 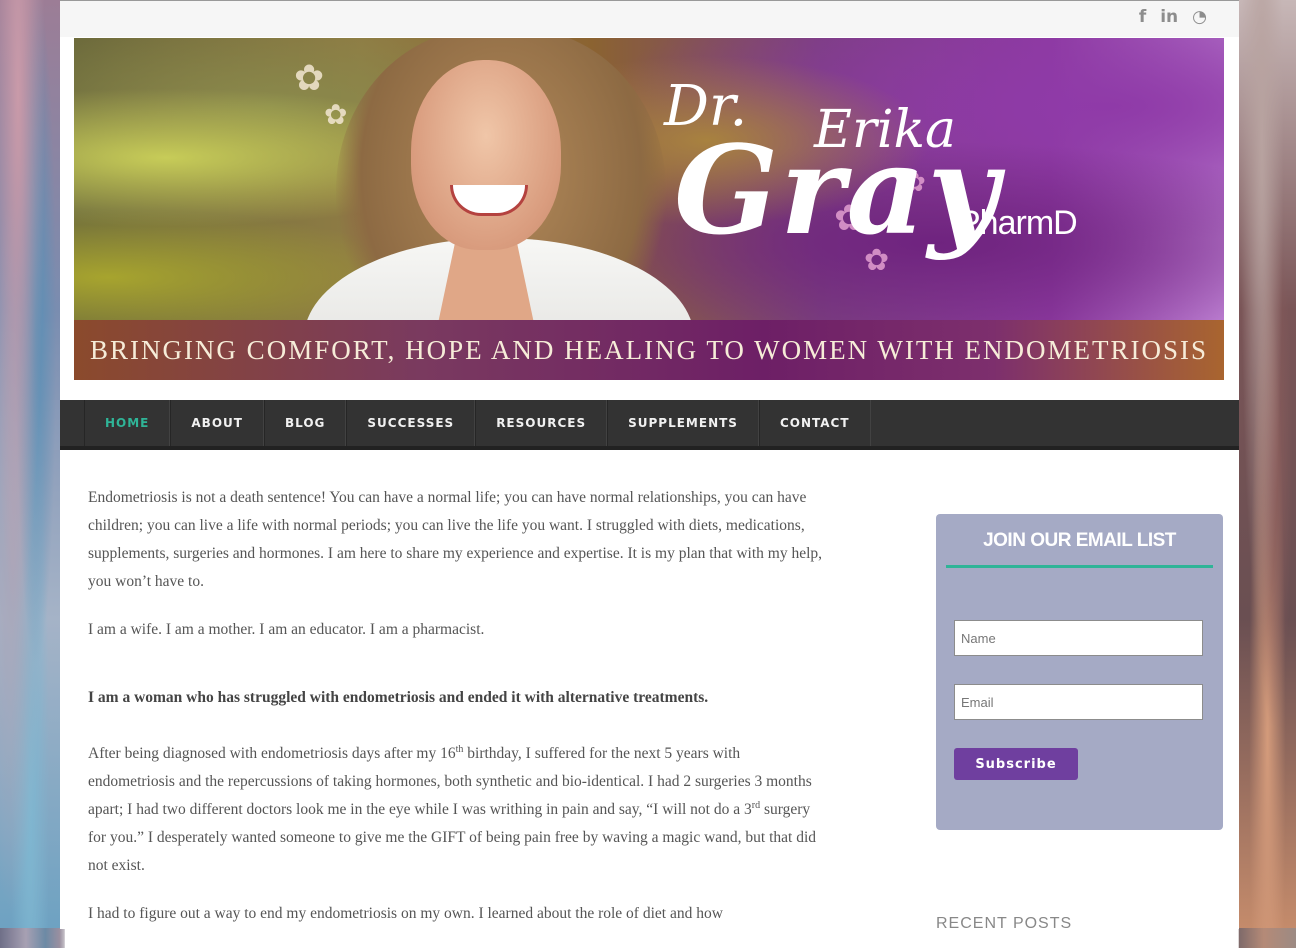 I want to click on email-signup-widget: JOIN OUR EMAIL LIST Subscribe, so click(x=1079, y=672).